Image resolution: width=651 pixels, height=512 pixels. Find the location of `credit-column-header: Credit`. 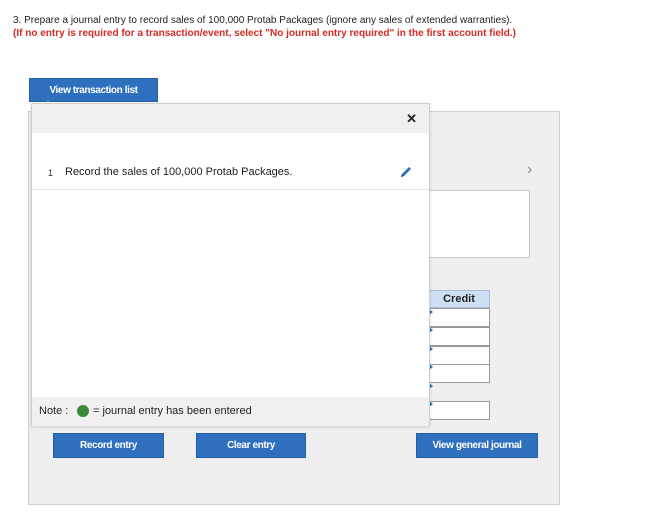

credit-column-header: Credit is located at coordinates (459, 299).